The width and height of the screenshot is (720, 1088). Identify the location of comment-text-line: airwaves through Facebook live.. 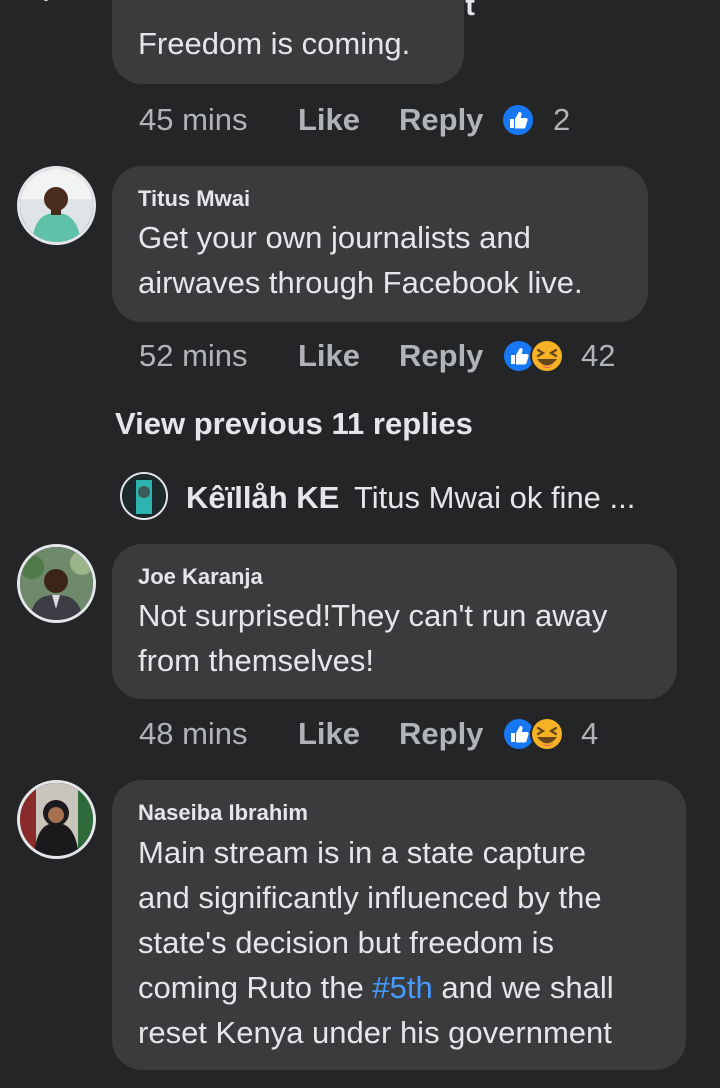
(360, 282).